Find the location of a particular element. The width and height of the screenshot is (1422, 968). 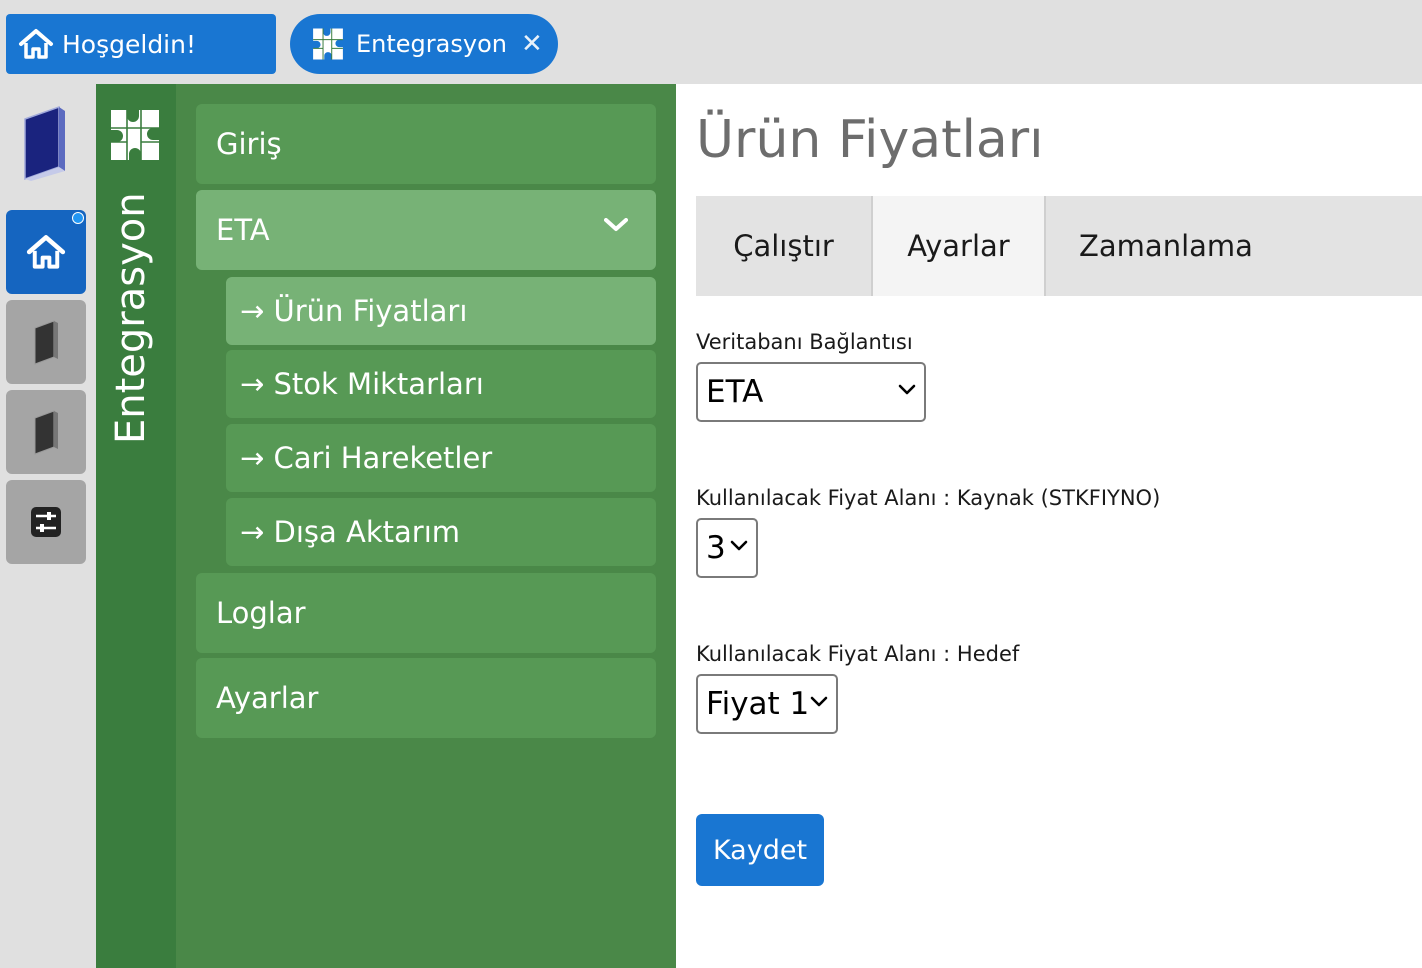

submenu-item-label: → Stok Miktarları is located at coordinates (362, 384).